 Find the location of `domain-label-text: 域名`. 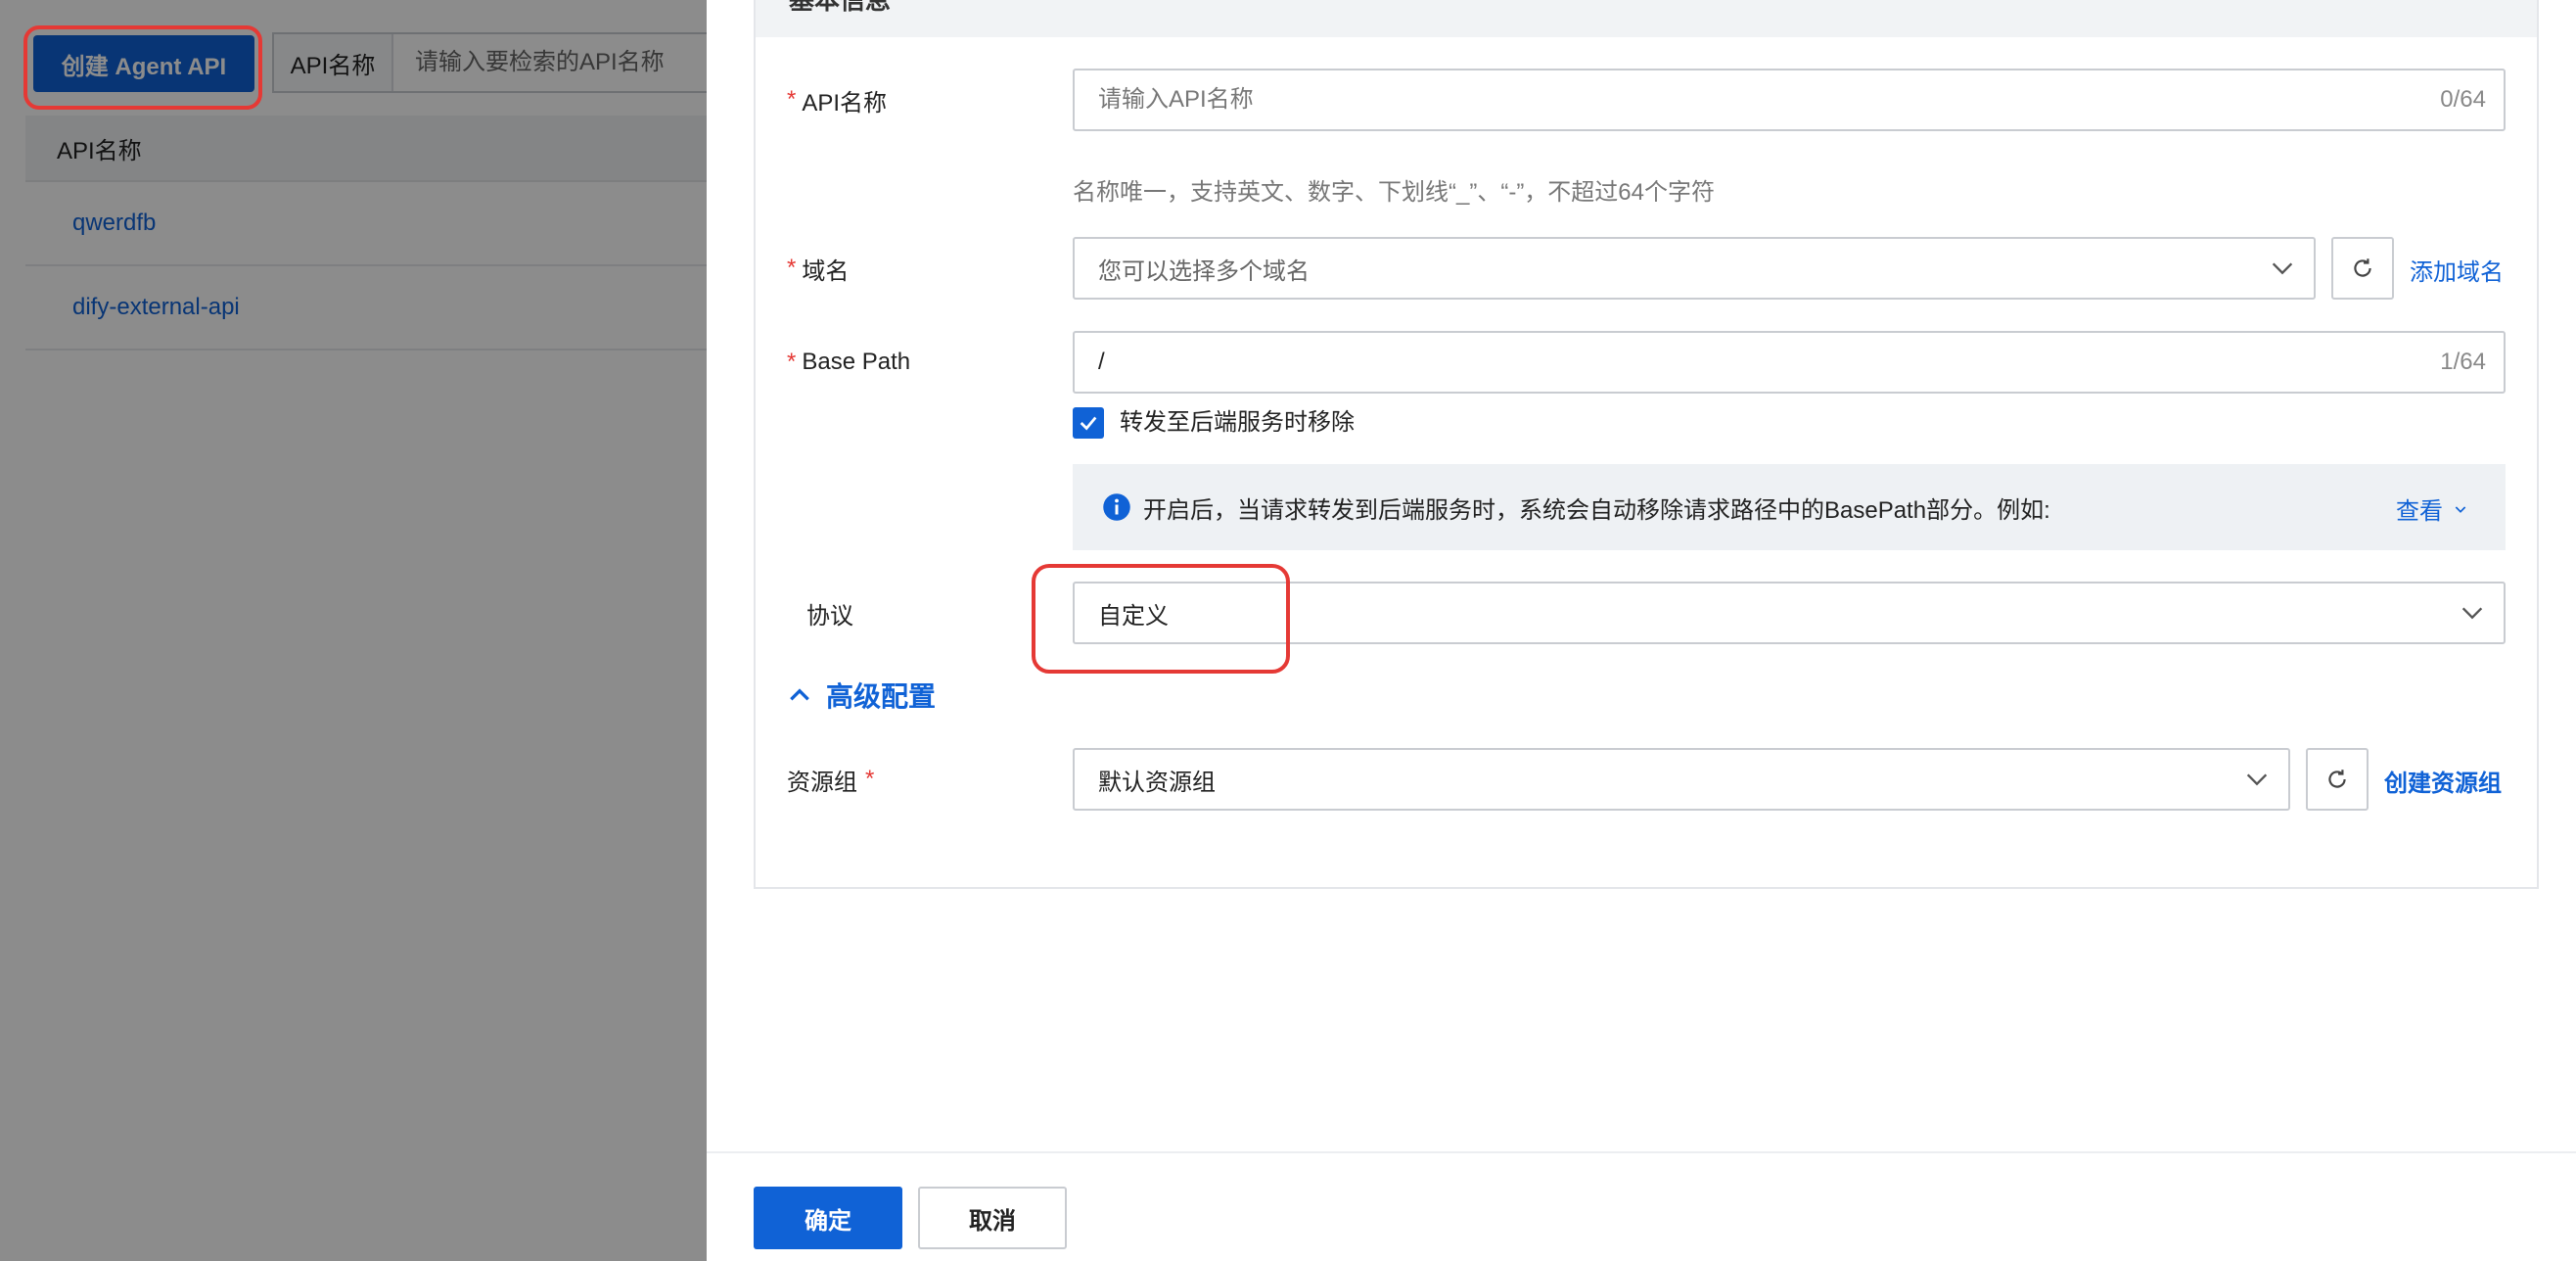

domain-label-text: 域名 is located at coordinates (826, 271).